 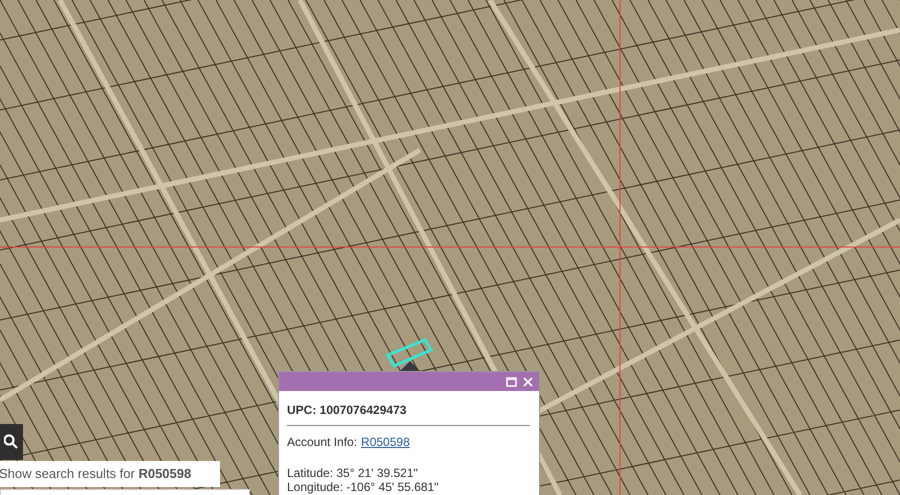 I want to click on search-button, so click(x=11, y=442).